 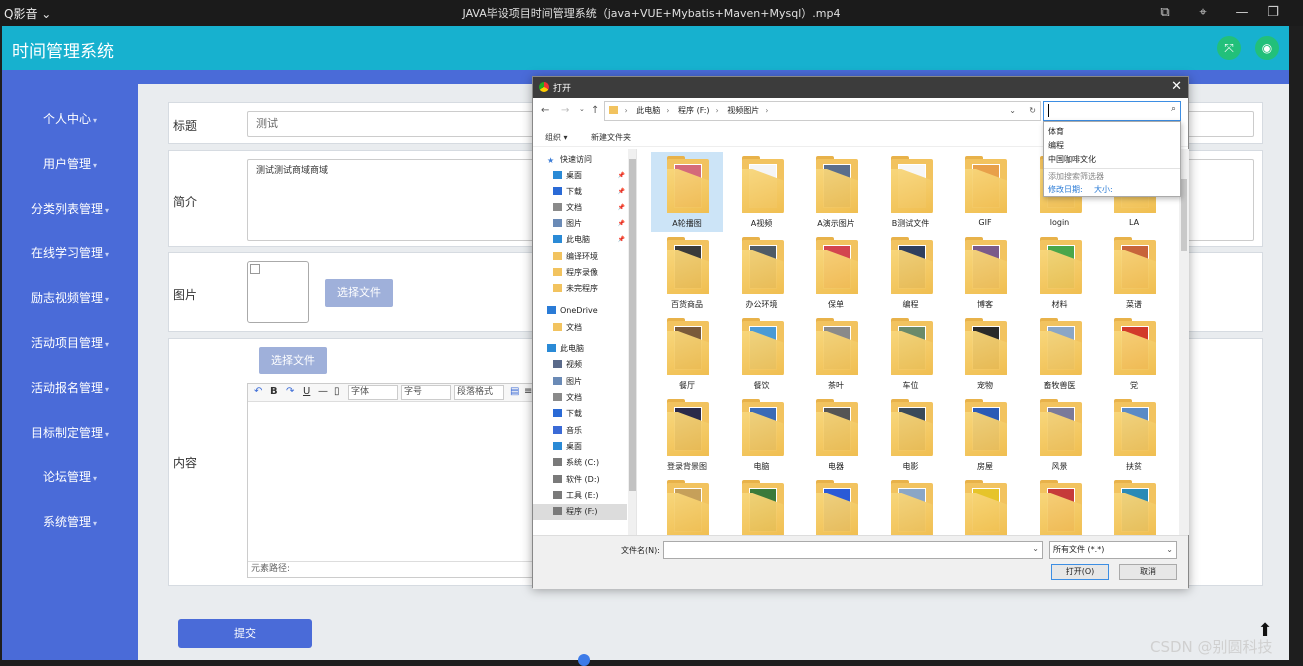 What do you see at coordinates (611, 137) in the screenshot?
I see `new-folder-button: 新建文件夹` at bounding box center [611, 137].